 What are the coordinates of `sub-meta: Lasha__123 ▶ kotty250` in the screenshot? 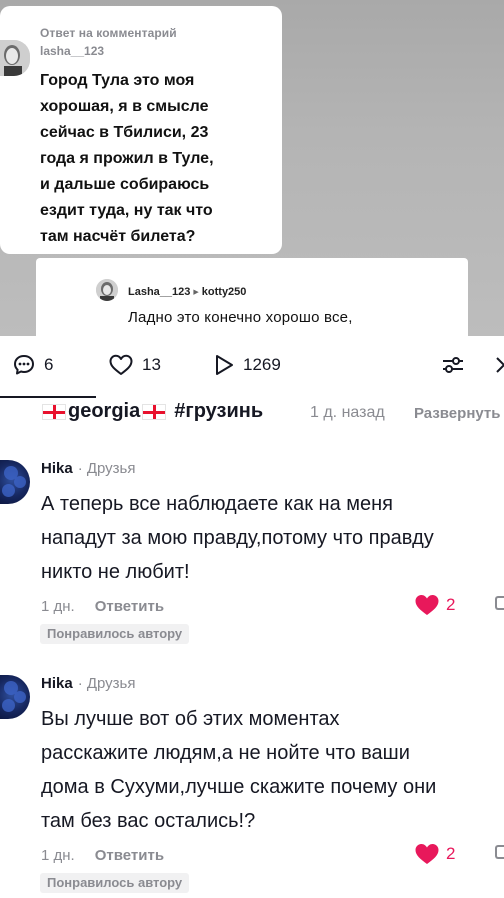 It's located at (187, 292).